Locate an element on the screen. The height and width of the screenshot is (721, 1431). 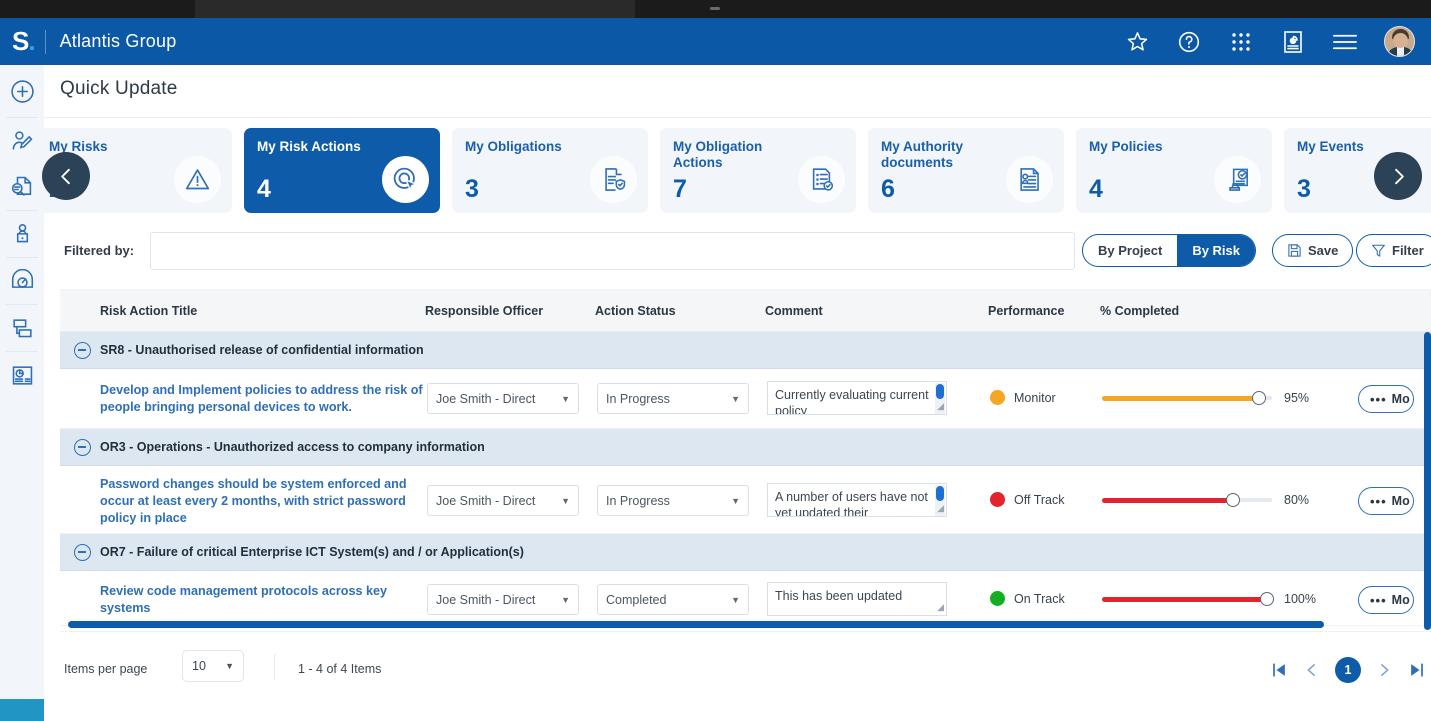
kpi-title: My Obligation Actions is located at coordinates (718, 154).